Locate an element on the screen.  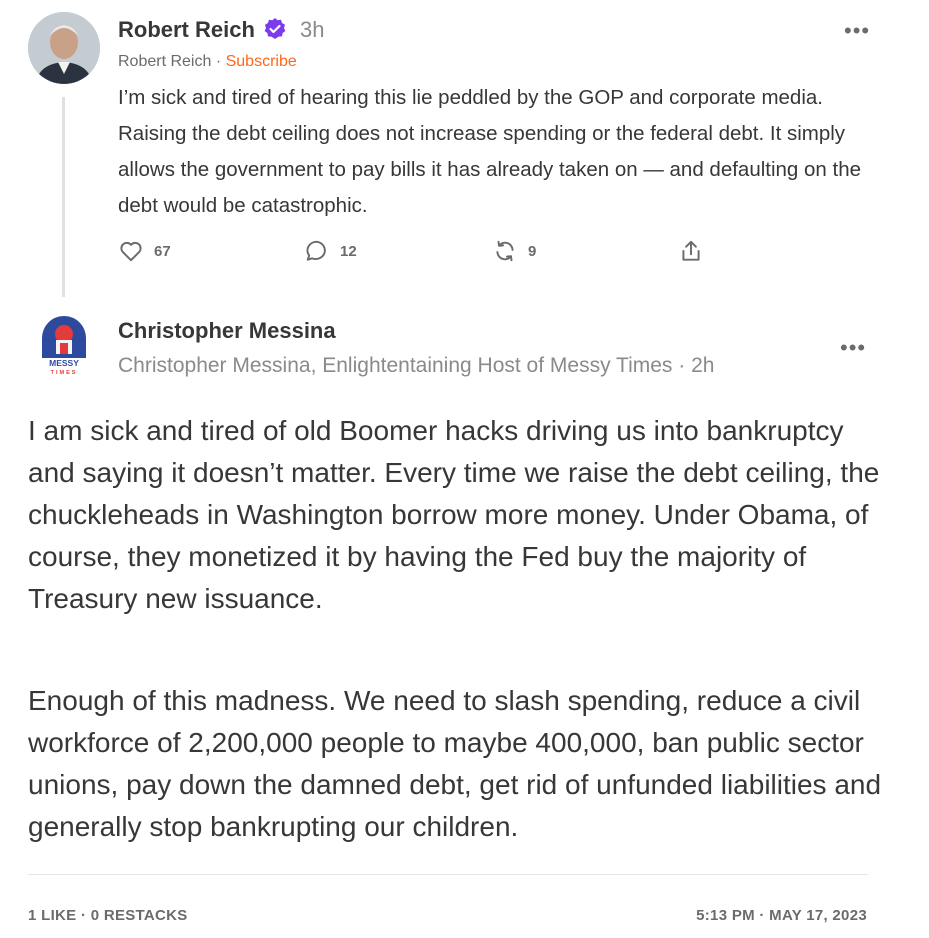
restack-button: 9 is located at coordinates (514, 251).